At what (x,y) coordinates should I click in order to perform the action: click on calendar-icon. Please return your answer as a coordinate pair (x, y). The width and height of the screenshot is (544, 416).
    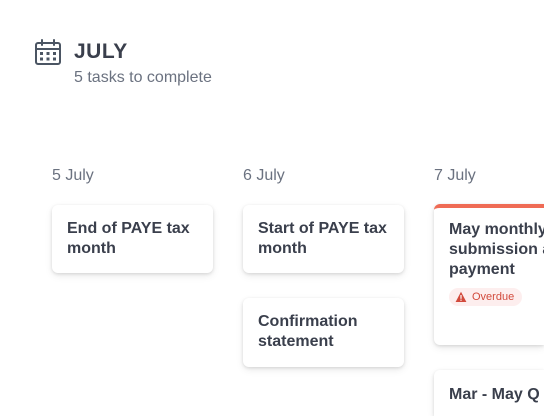
    Looking at the image, I should click on (48, 52).